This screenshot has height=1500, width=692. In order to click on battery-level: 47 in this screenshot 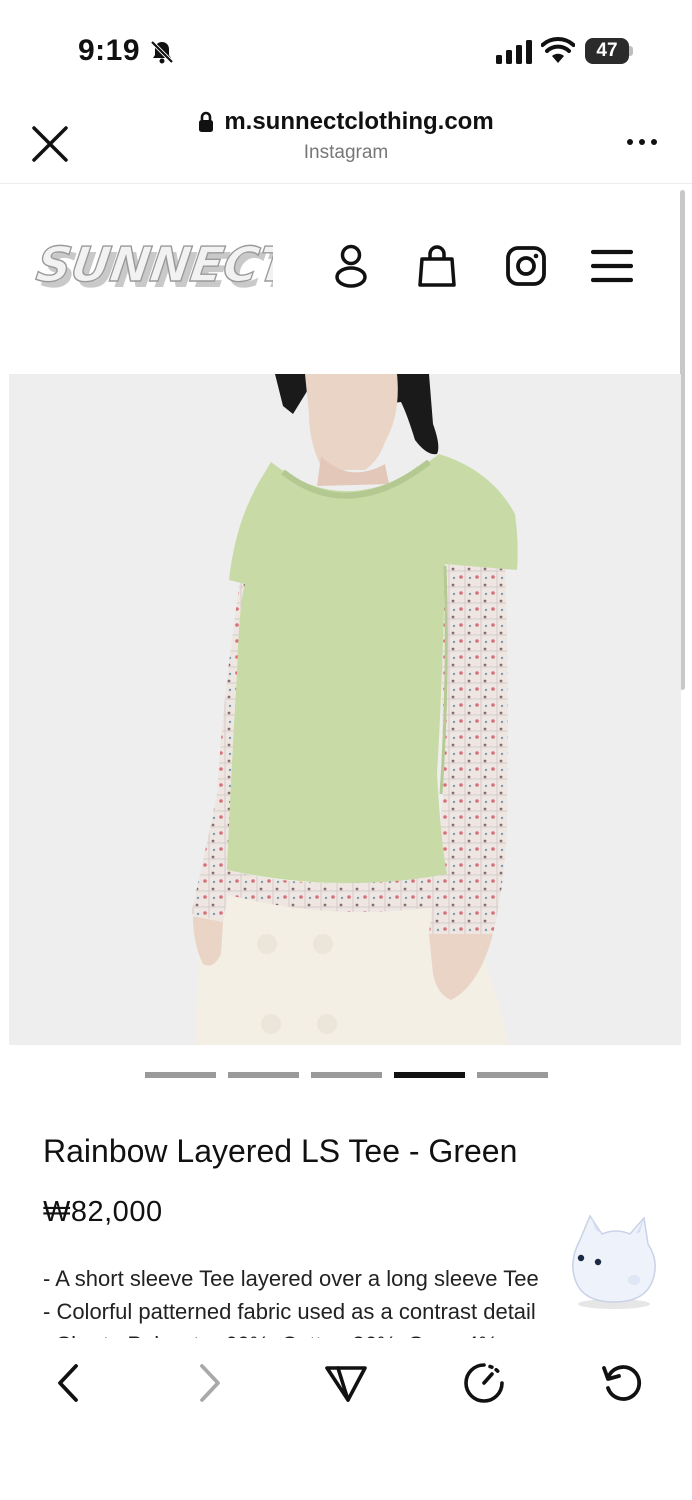, I will do `click(607, 50)`.